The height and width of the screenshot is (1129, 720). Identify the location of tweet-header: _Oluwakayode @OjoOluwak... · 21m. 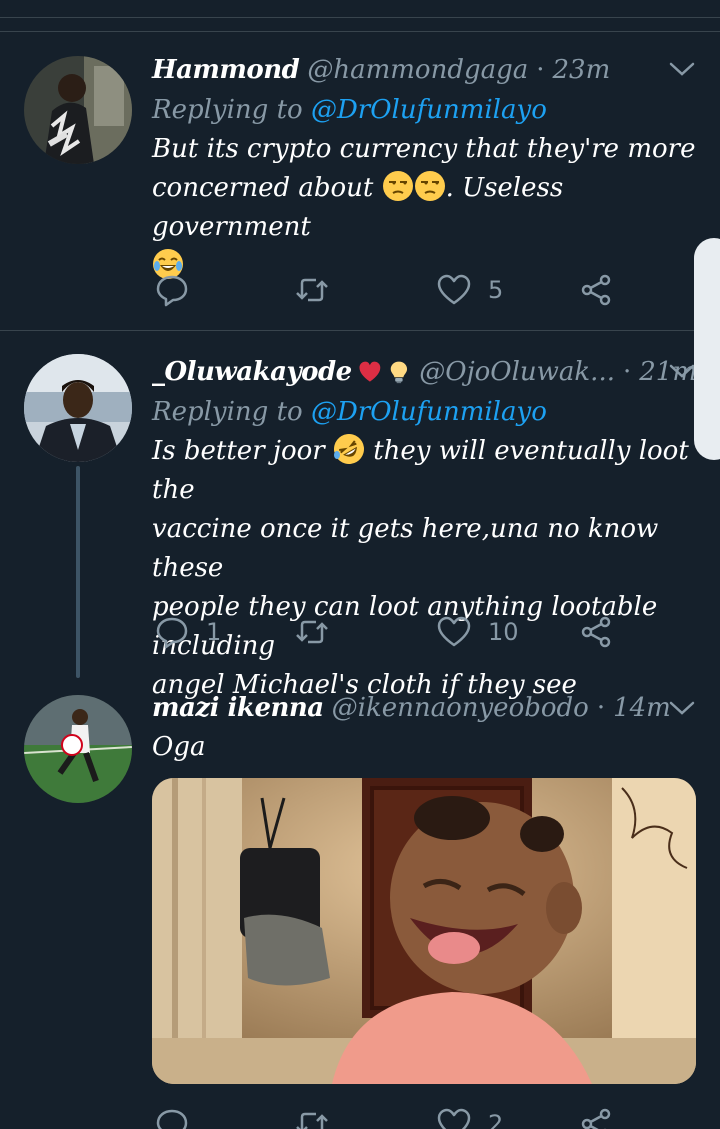
(424, 372).